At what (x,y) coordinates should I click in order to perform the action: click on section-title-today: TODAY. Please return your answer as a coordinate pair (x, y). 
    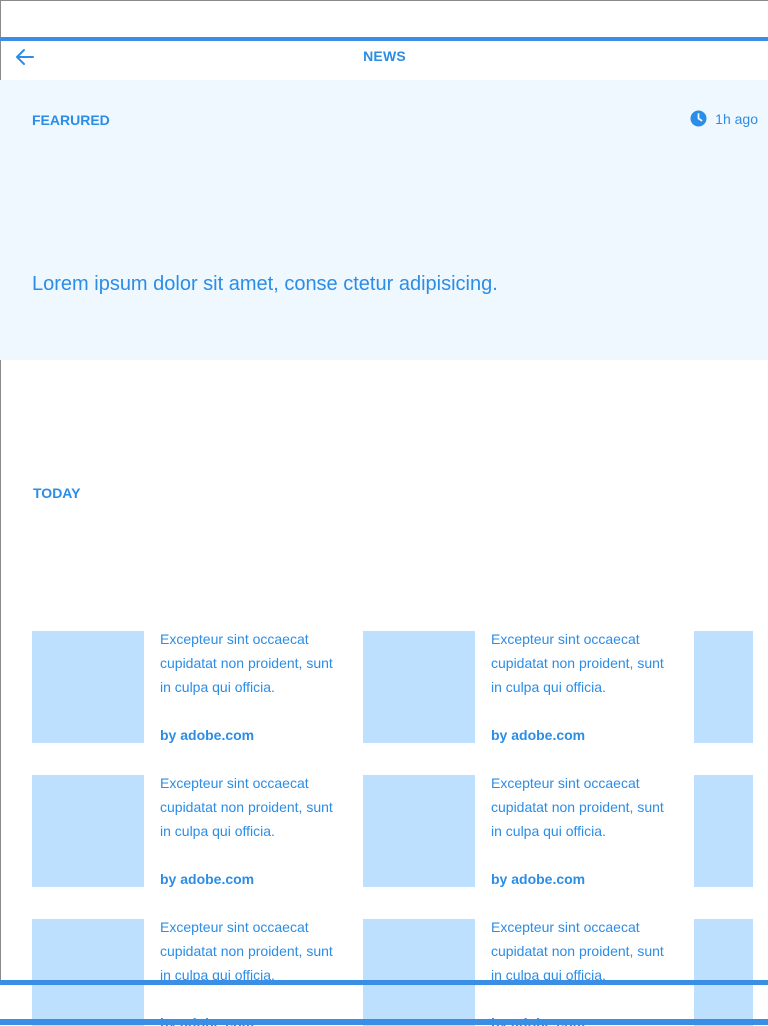
    Looking at the image, I should click on (57, 493).